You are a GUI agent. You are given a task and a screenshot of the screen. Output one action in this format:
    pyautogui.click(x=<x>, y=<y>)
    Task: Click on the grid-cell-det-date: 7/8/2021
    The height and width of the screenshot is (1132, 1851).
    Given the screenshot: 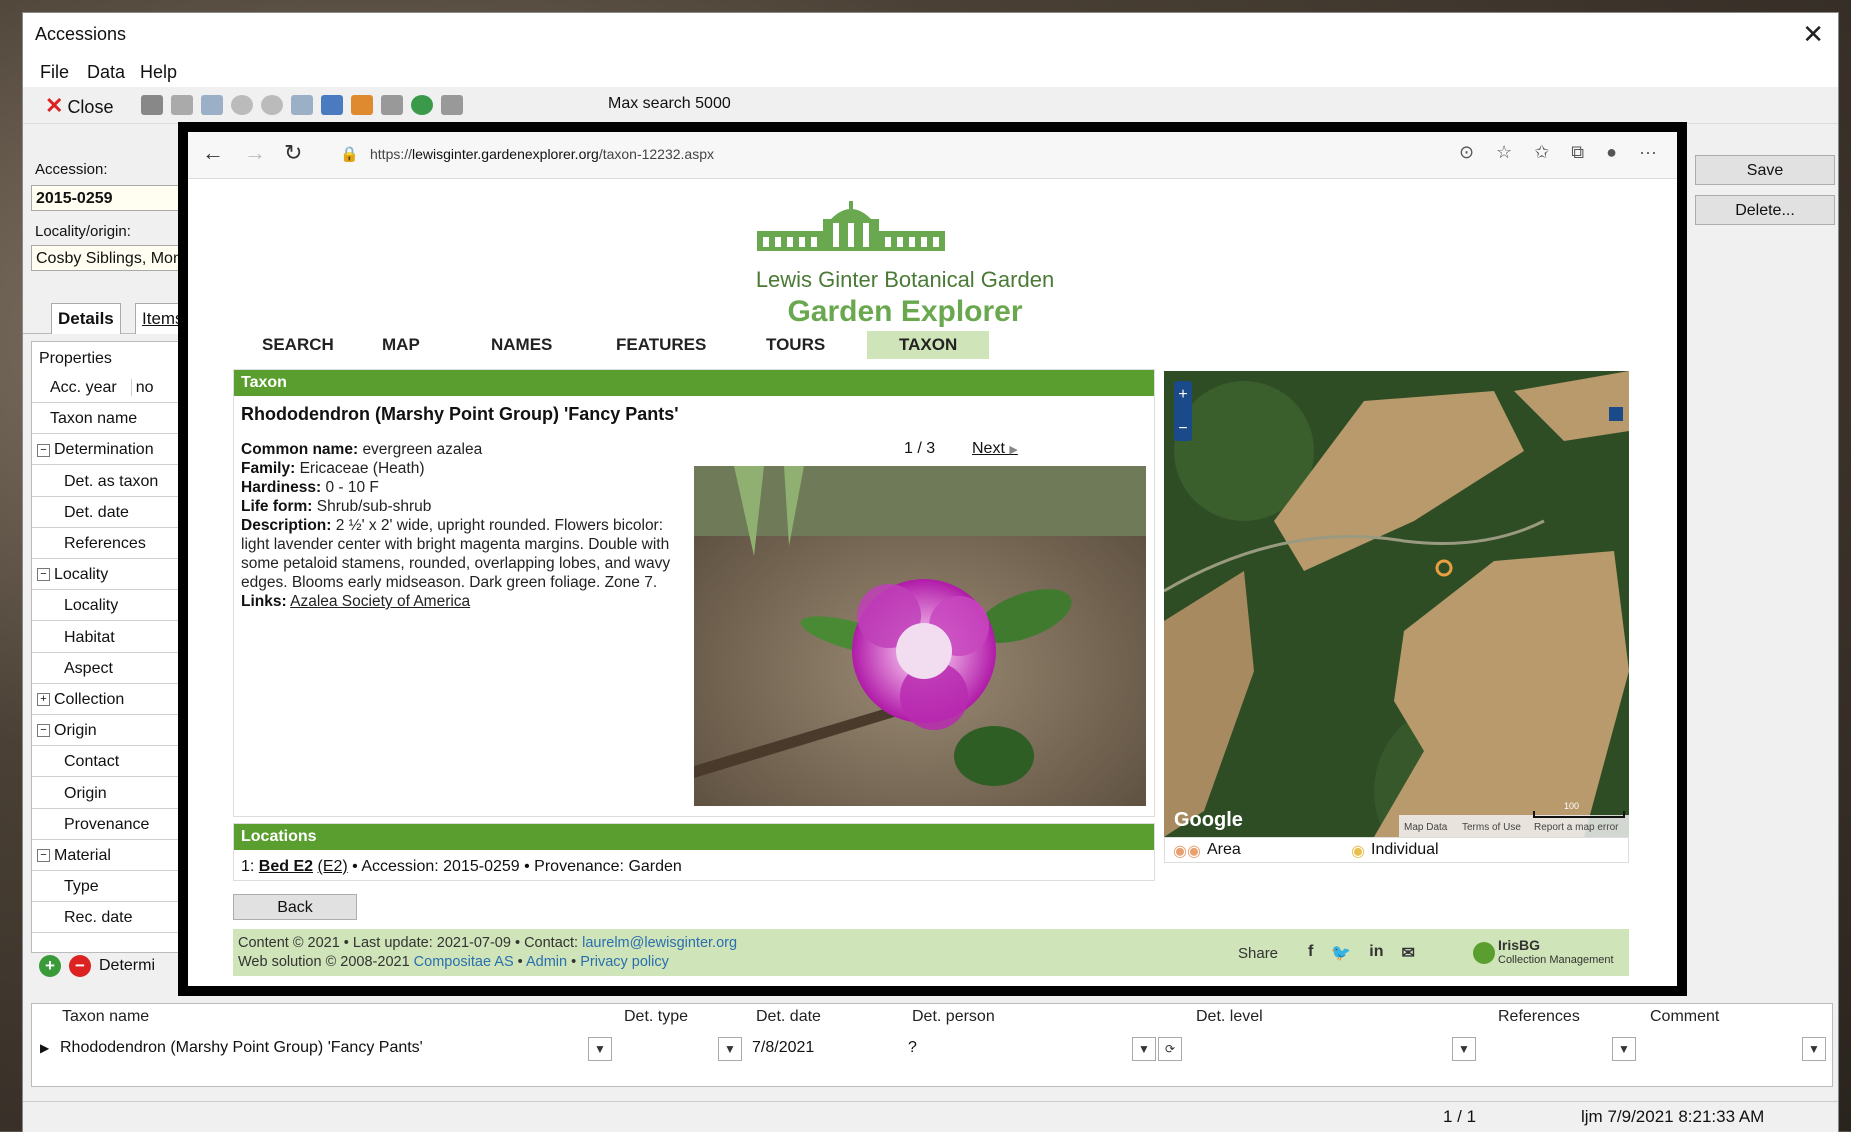 What is the action you would take?
    pyautogui.click(x=783, y=1048)
    